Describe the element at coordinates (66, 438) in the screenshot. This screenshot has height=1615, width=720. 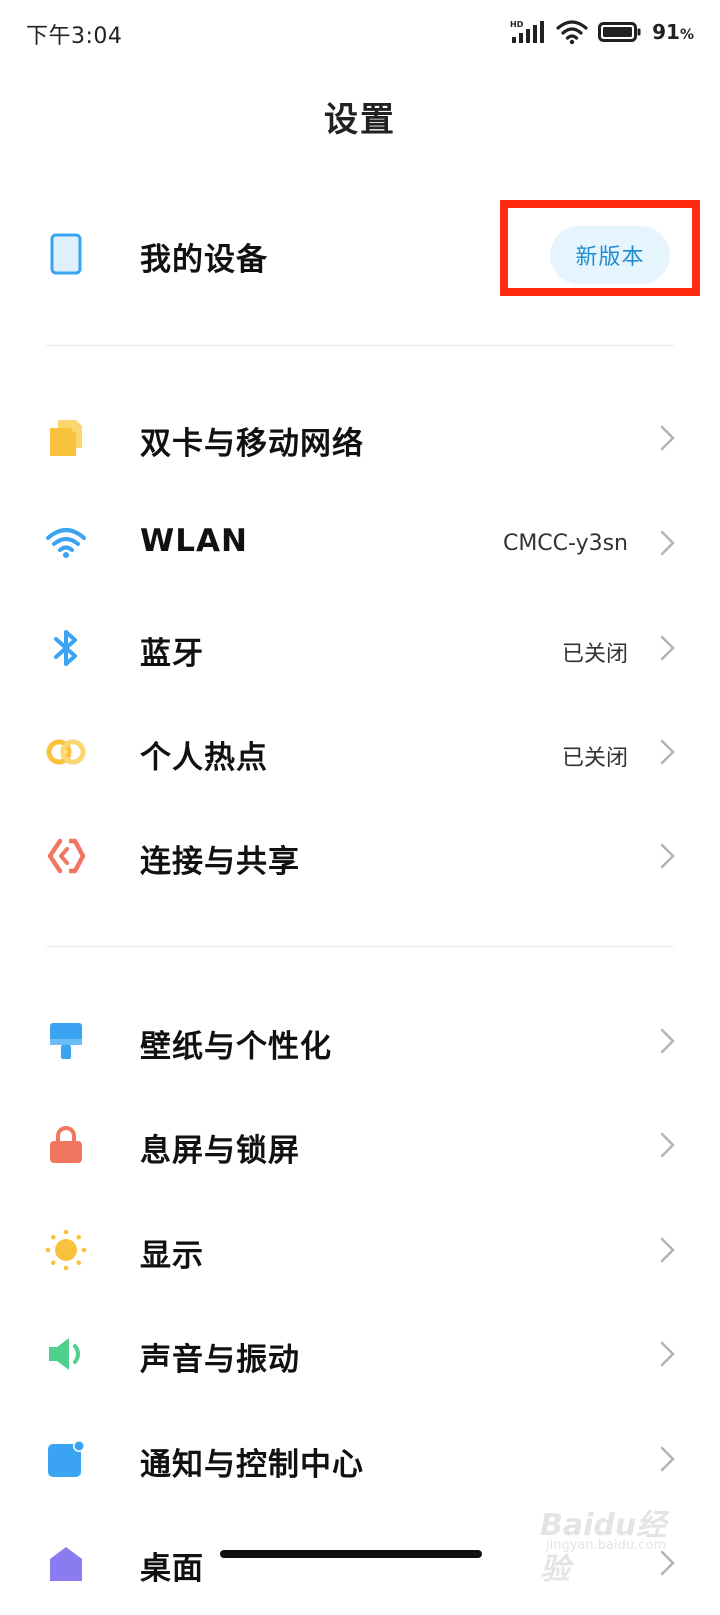
I see `sim-card-icon` at that location.